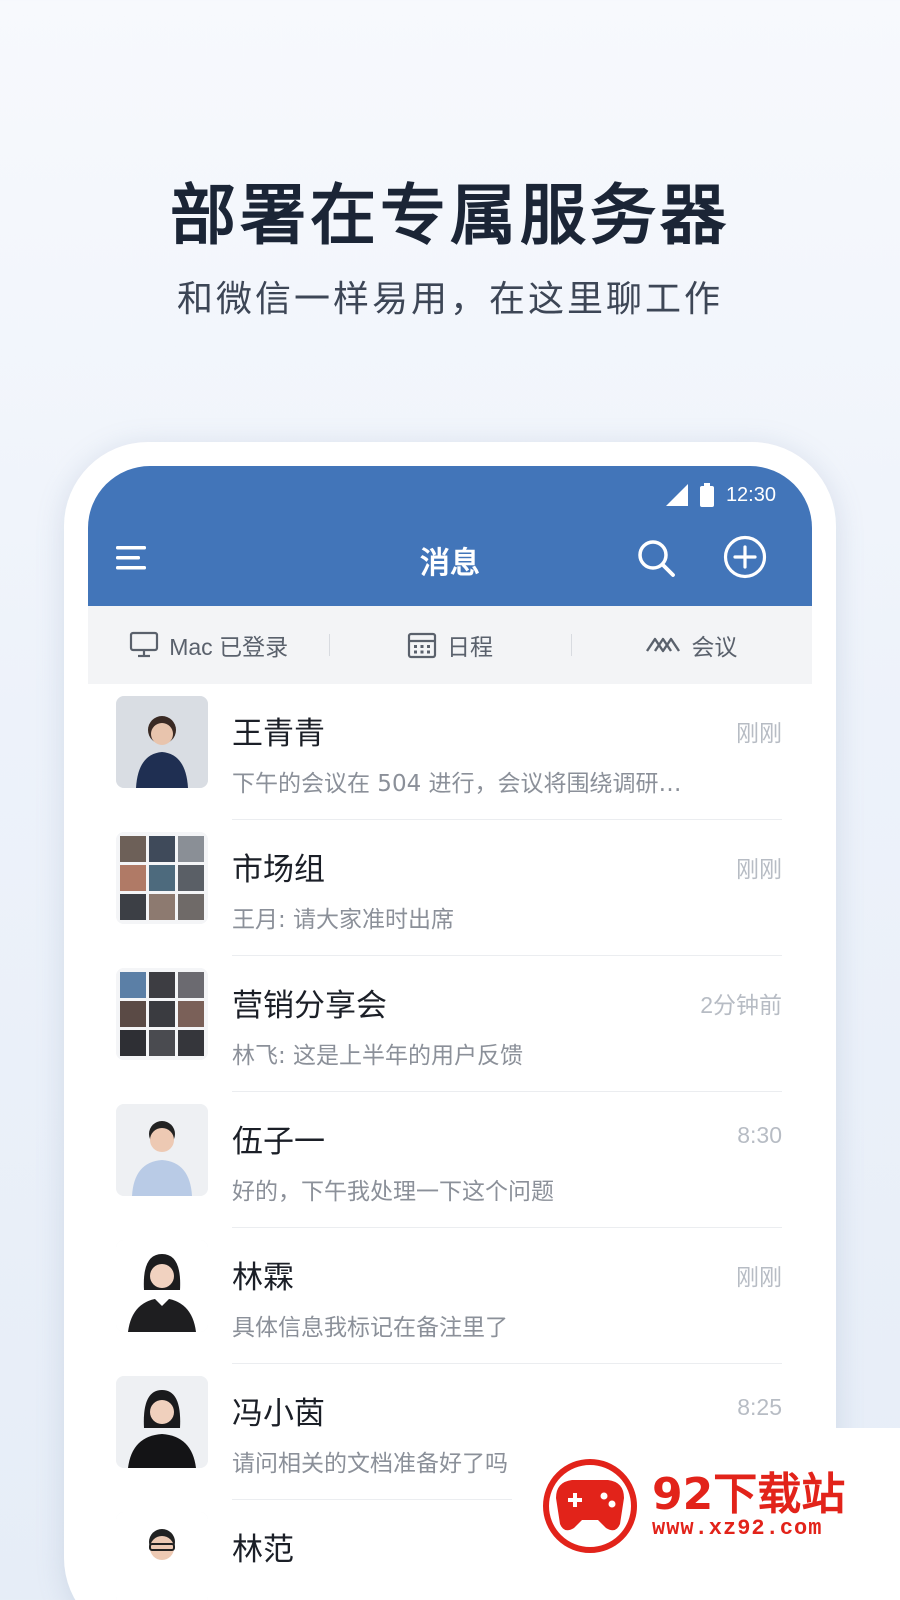 Image resolution: width=900 pixels, height=1600 pixels. I want to click on battery-icon, so click(706, 495).